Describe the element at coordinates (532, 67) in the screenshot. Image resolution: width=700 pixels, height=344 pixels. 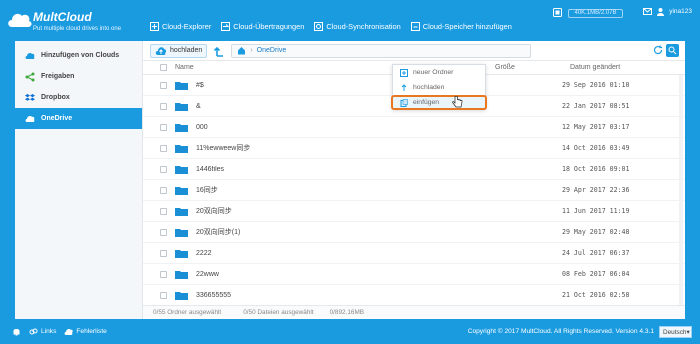
I see `column-size: Größe` at that location.